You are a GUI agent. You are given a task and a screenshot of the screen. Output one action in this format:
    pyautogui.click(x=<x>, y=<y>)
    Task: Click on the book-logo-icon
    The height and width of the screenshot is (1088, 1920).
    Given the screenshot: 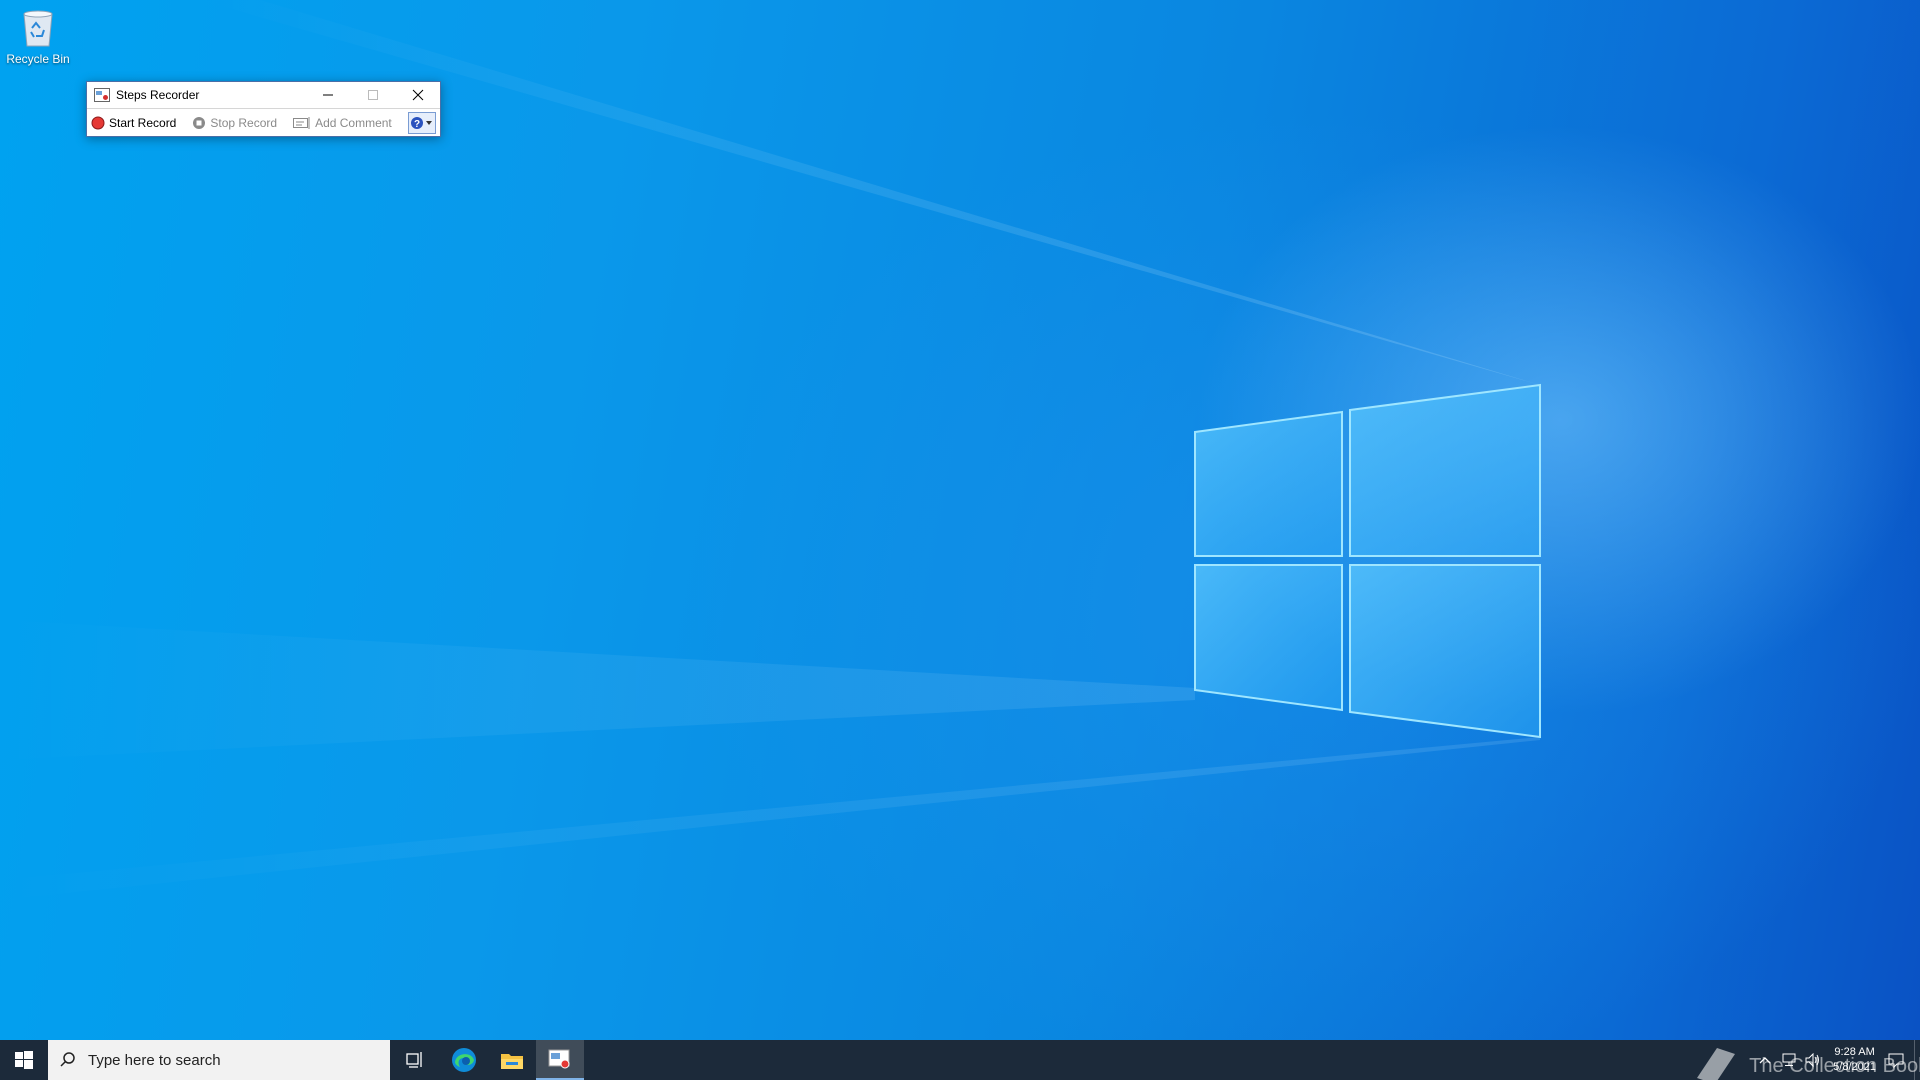 What is the action you would take?
    pyautogui.click(x=1714, y=1068)
    